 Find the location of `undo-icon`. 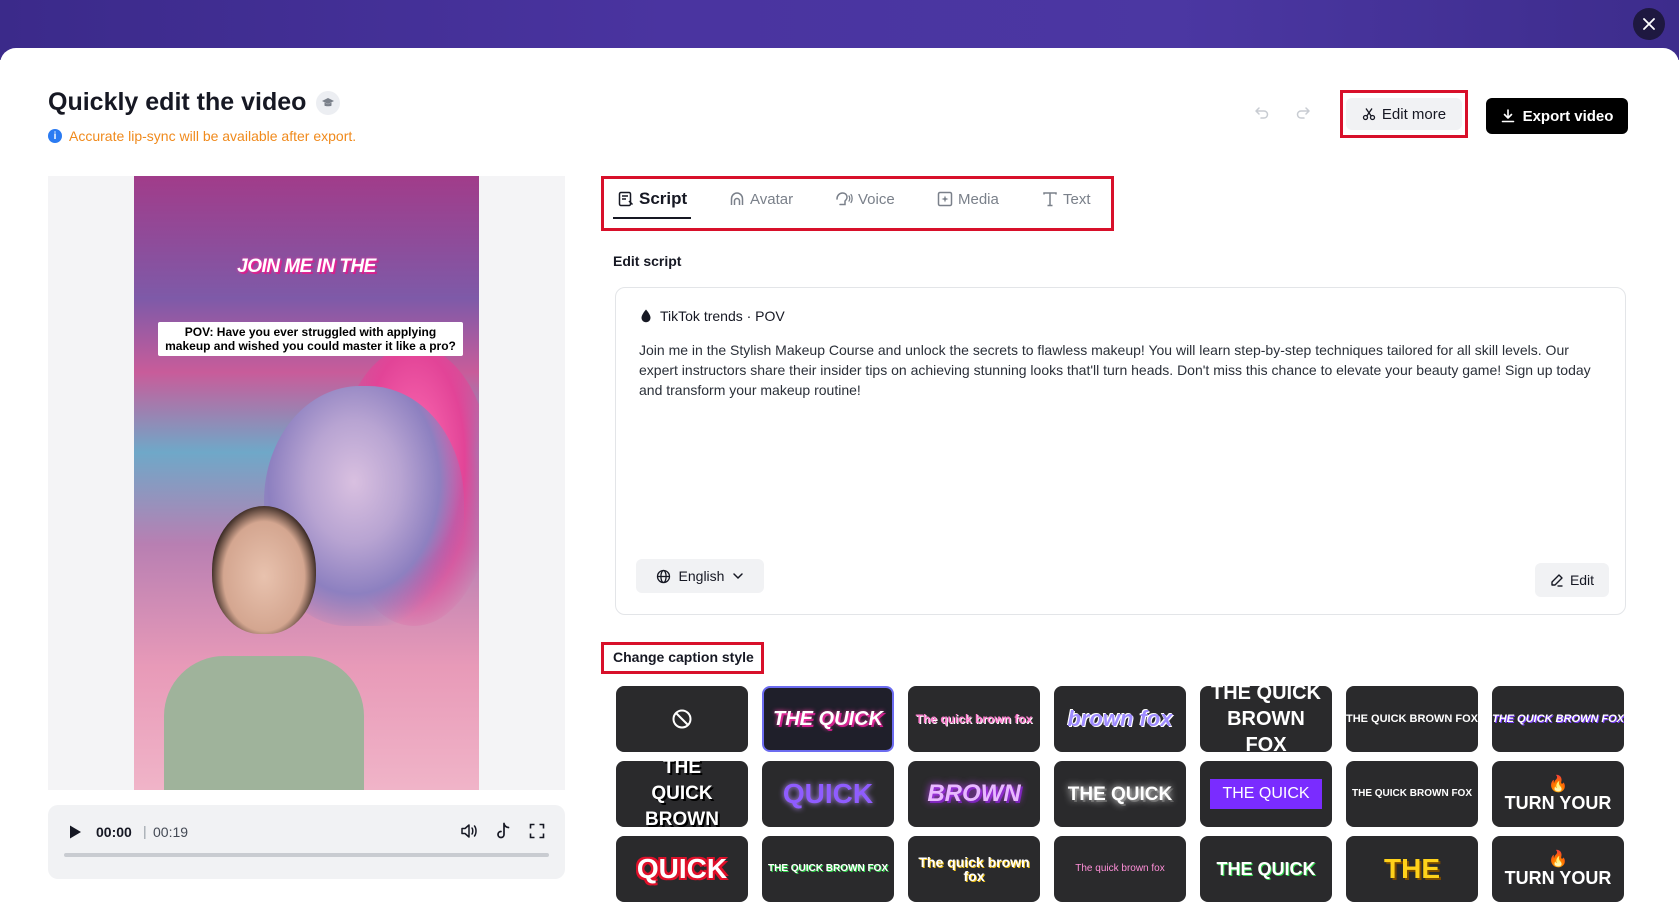

undo-icon is located at coordinates (1262, 113).